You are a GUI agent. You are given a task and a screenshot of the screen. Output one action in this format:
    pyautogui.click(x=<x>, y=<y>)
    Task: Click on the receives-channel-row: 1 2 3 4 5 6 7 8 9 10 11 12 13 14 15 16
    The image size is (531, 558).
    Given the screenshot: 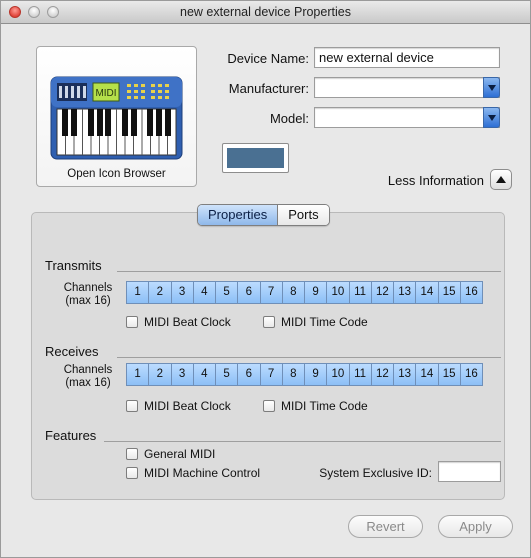 What is the action you would take?
    pyautogui.click(x=304, y=374)
    